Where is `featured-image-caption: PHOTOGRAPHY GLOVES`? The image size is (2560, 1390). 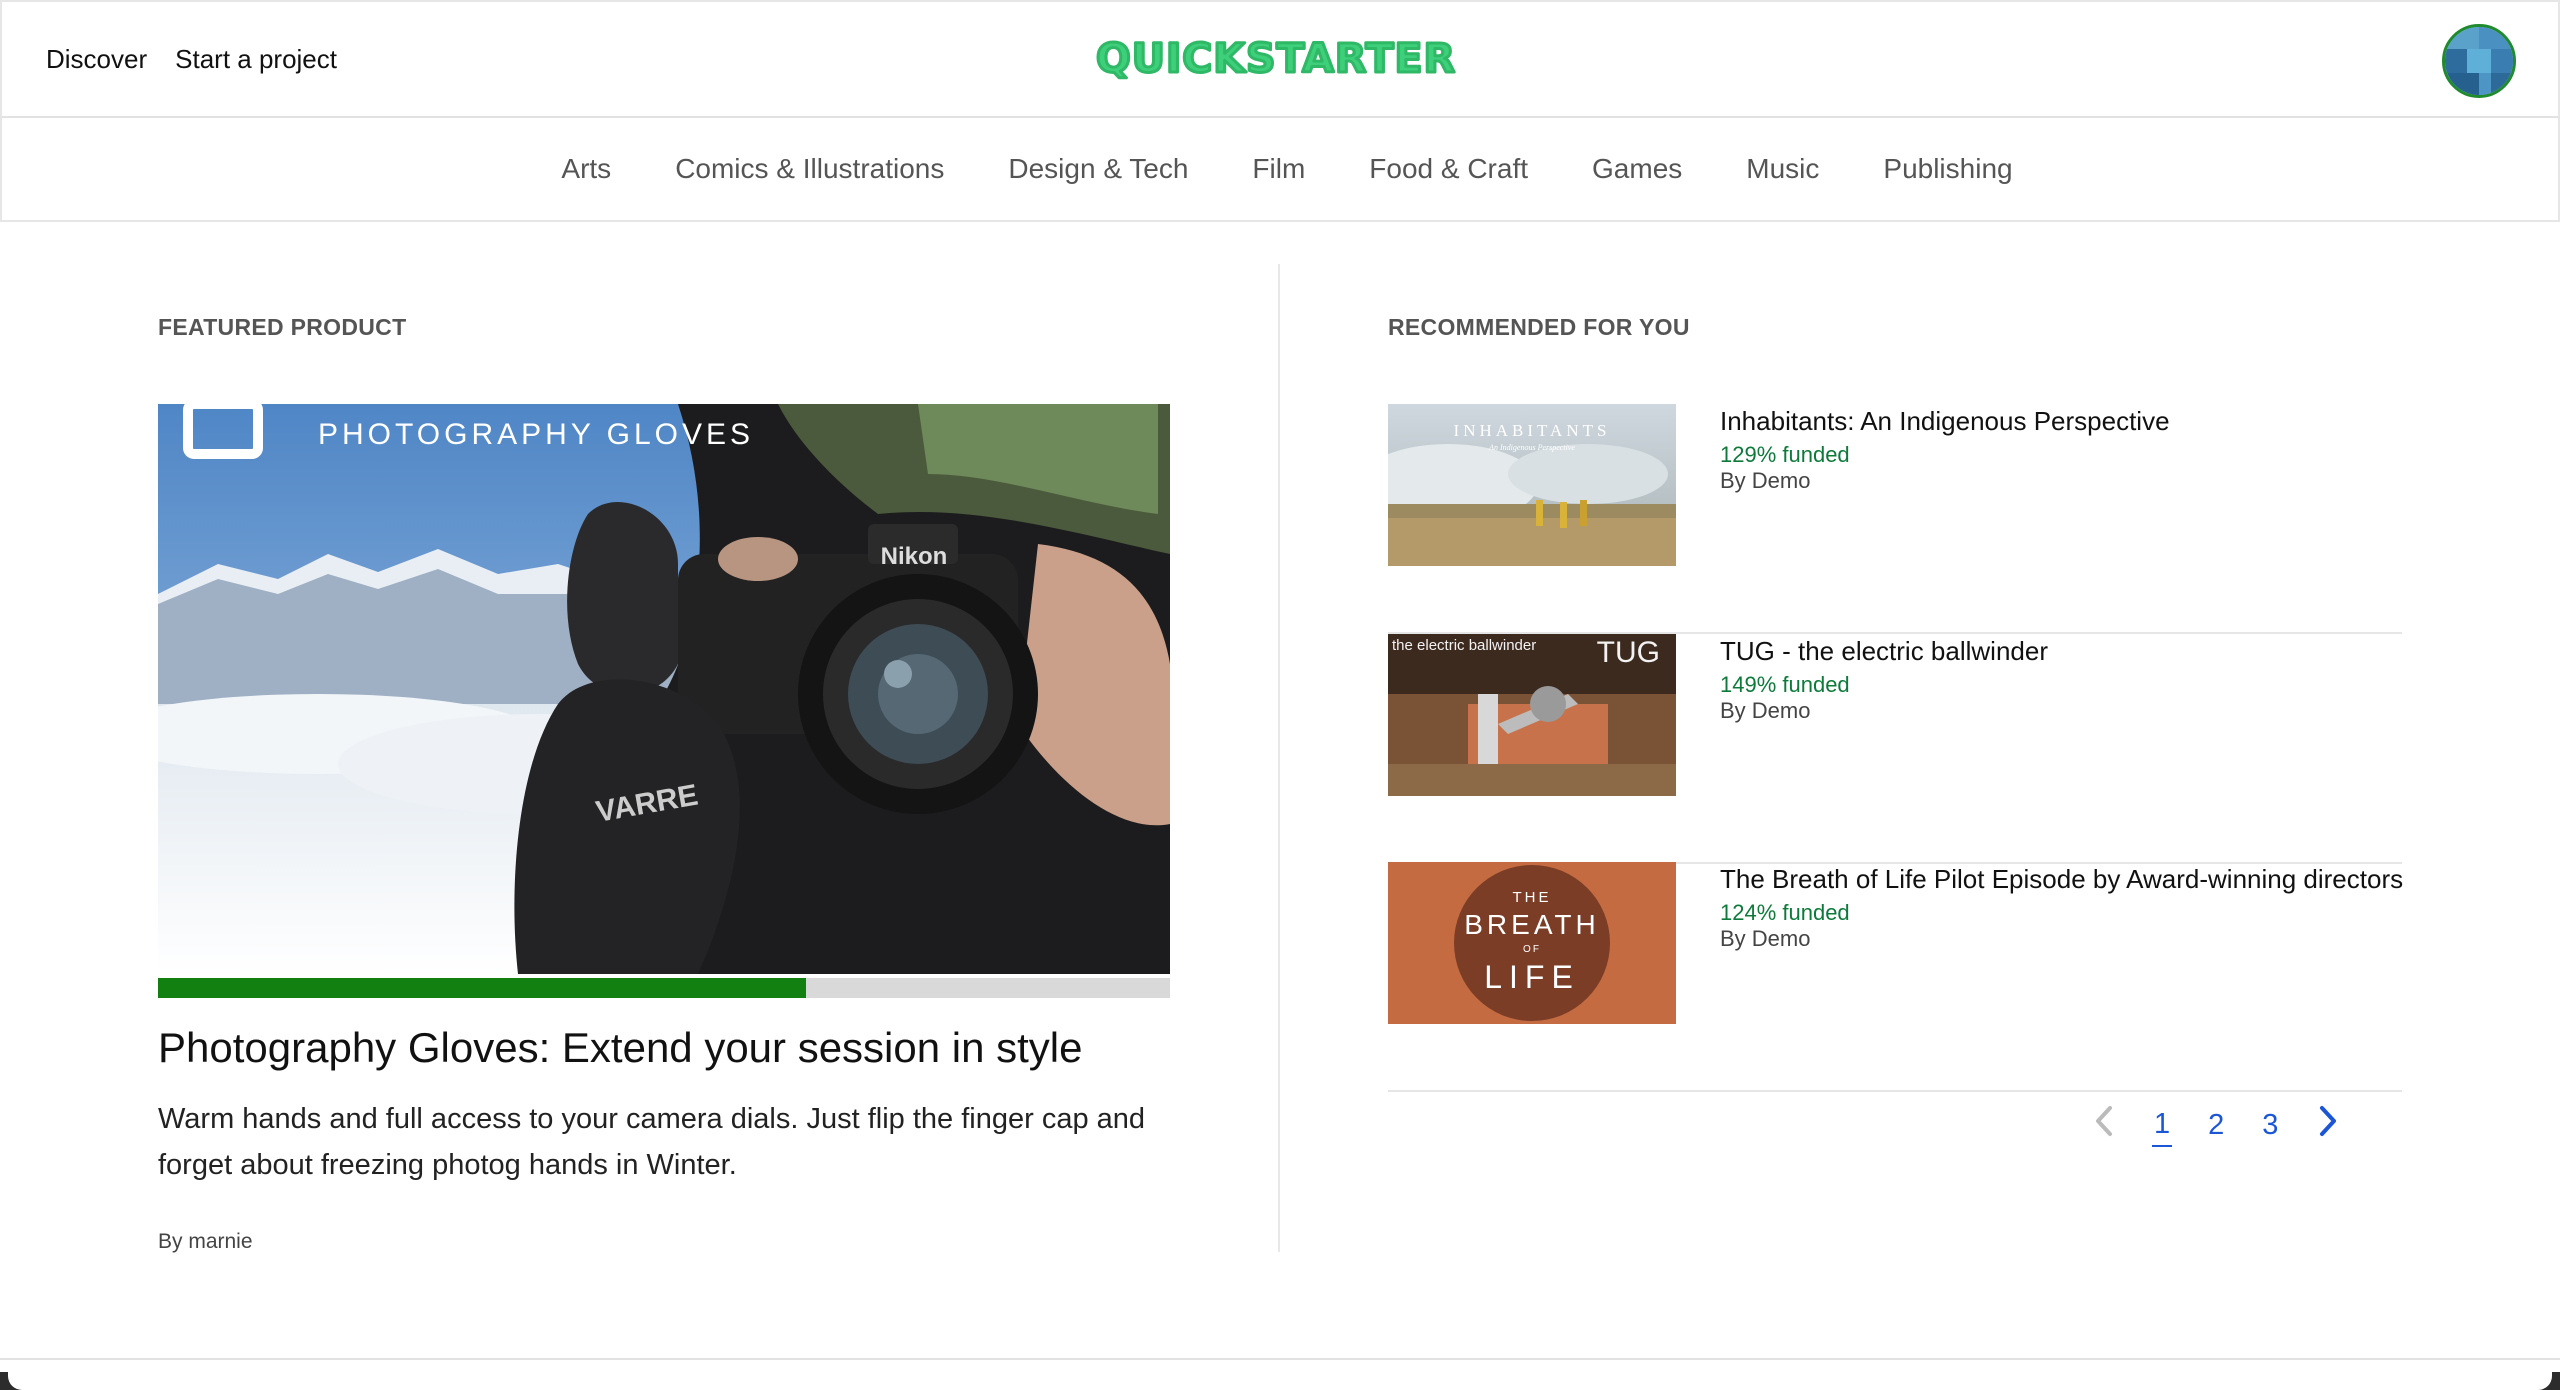 featured-image-caption: PHOTOGRAPHY GLOVES is located at coordinates (536, 434).